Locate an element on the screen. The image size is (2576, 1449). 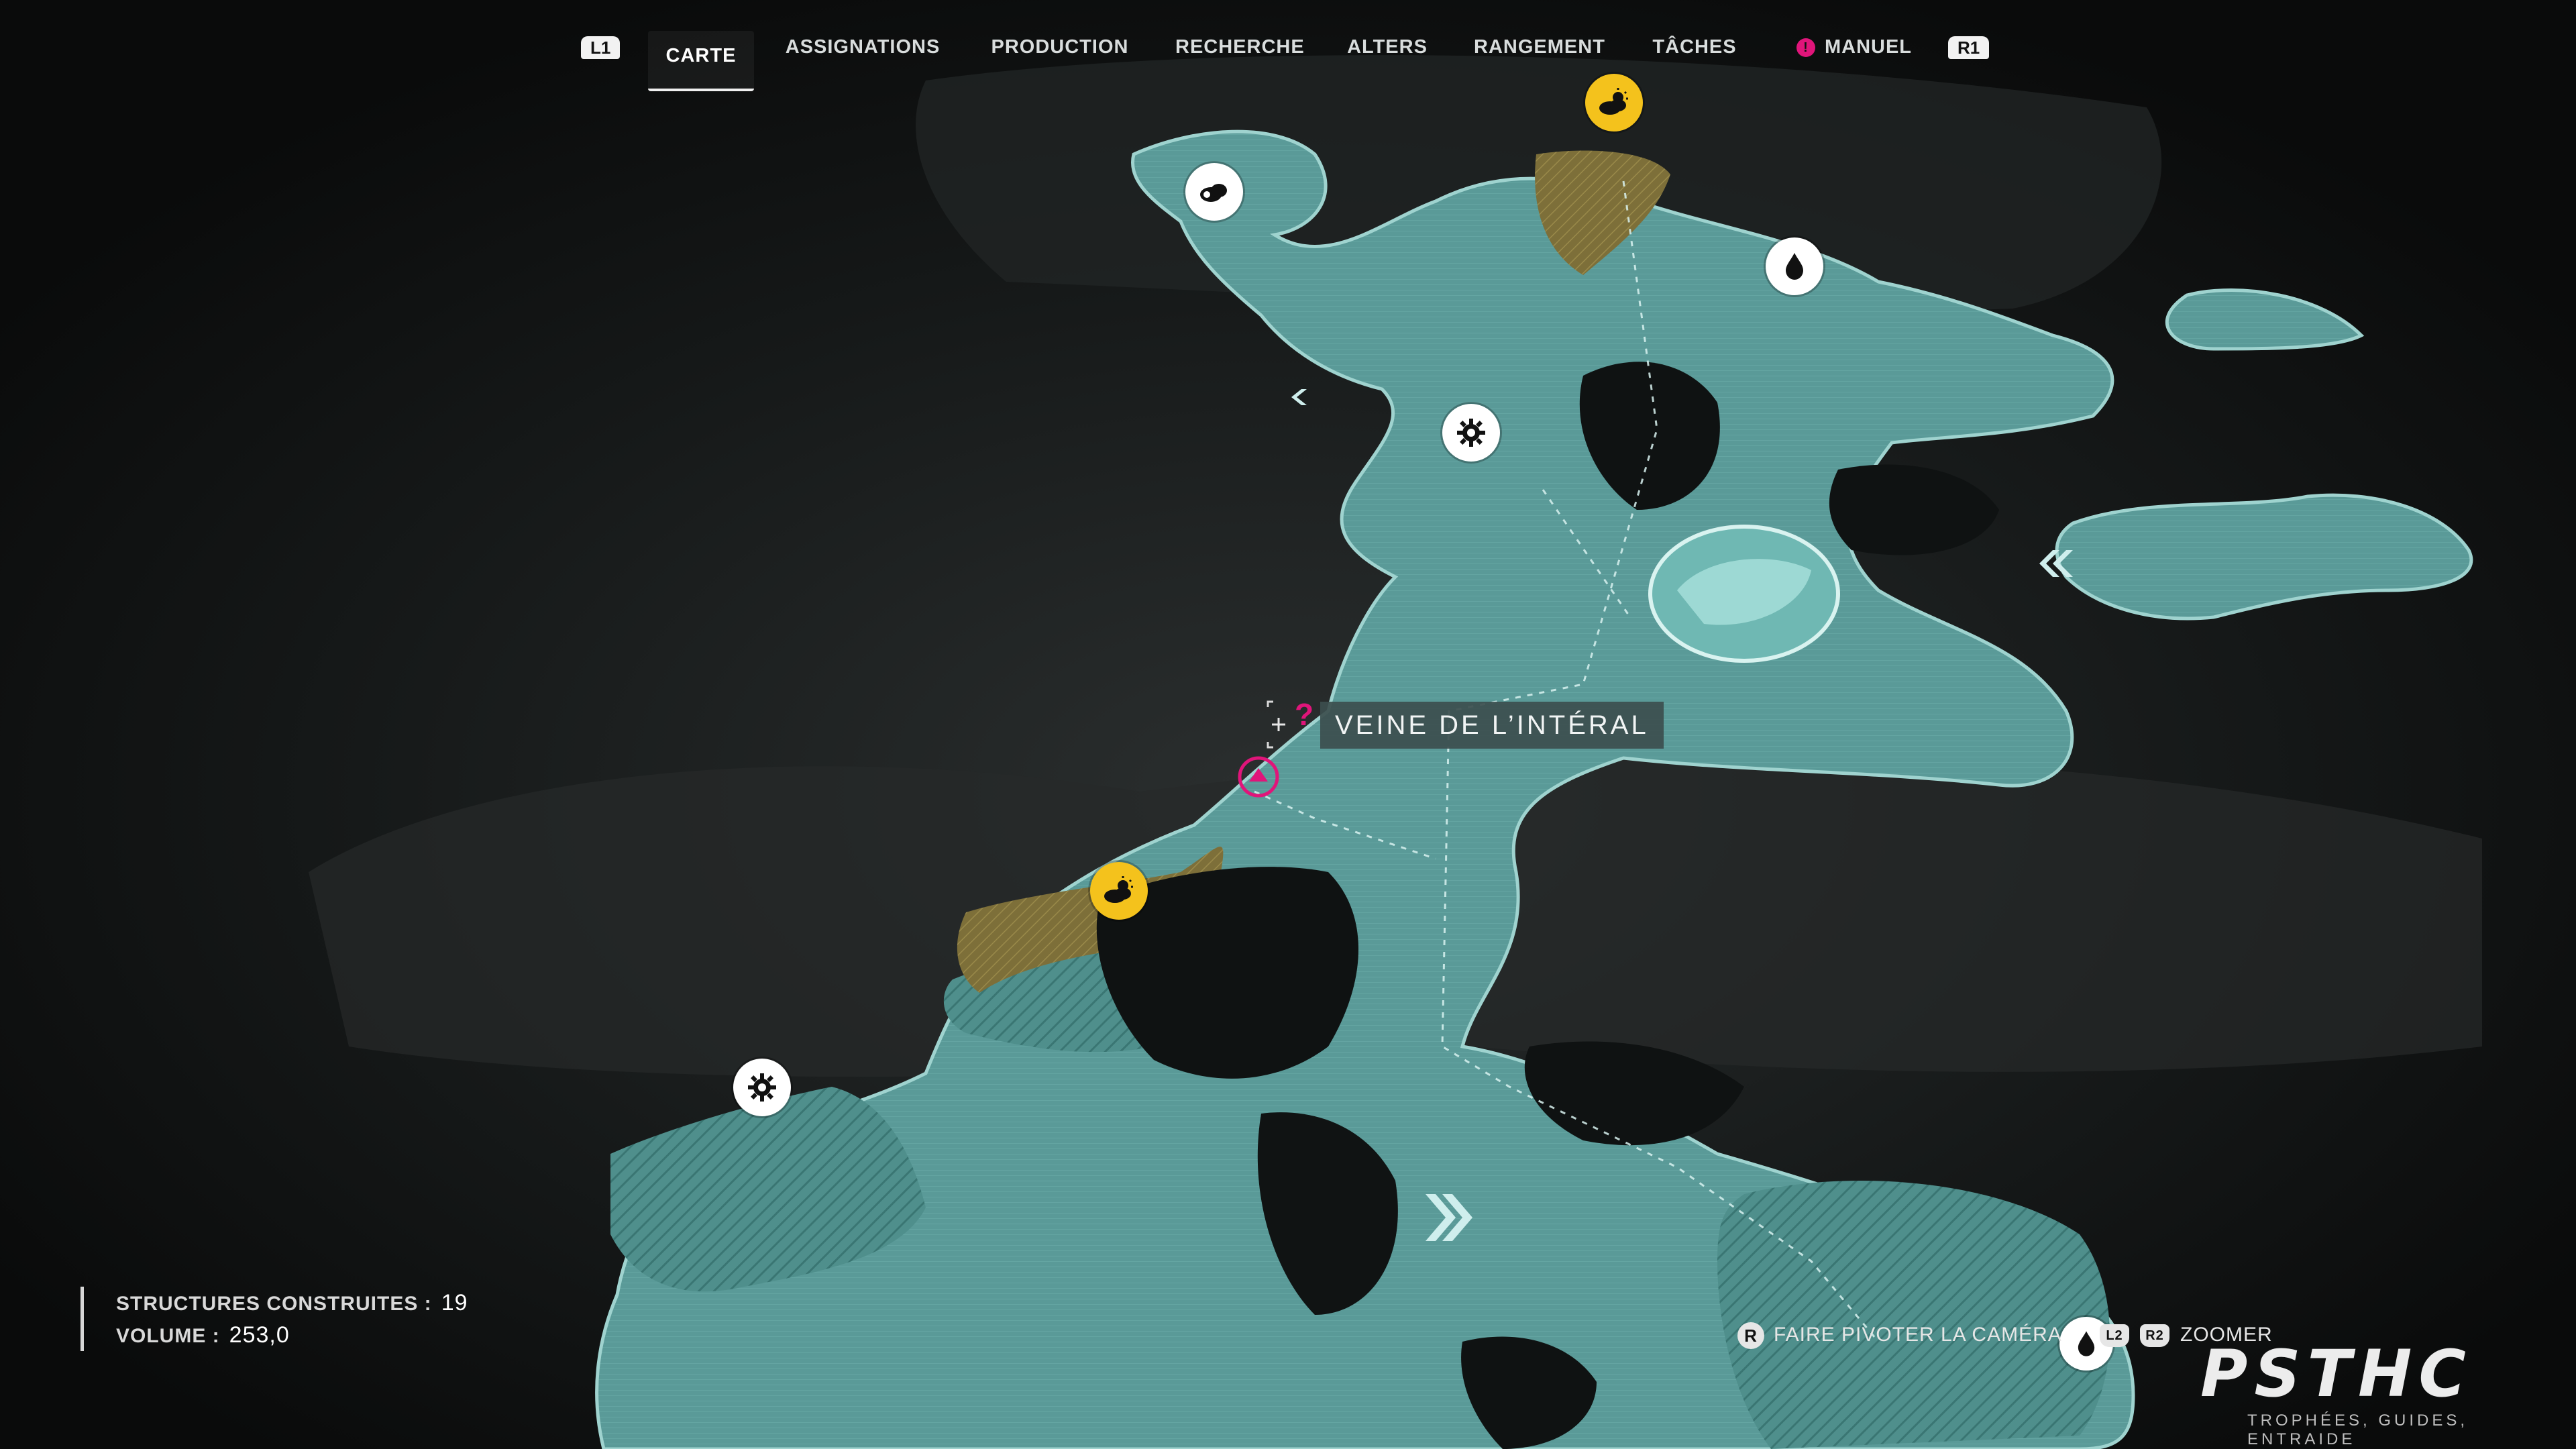
location-marker: ? is located at coordinates (1289, 723).